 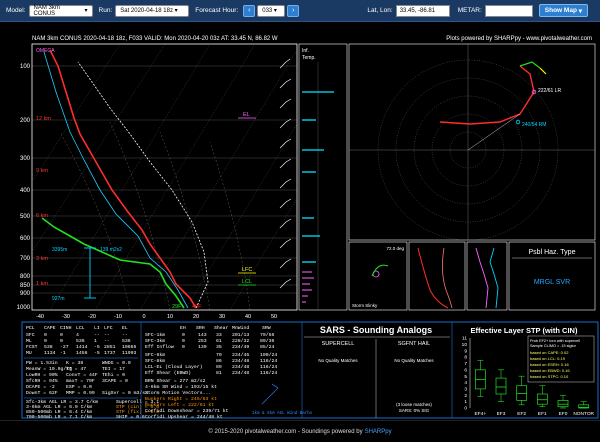 What do you see at coordinates (465, 377) in the screenshot?
I see `stp-y-tick: 5` at bounding box center [465, 377].